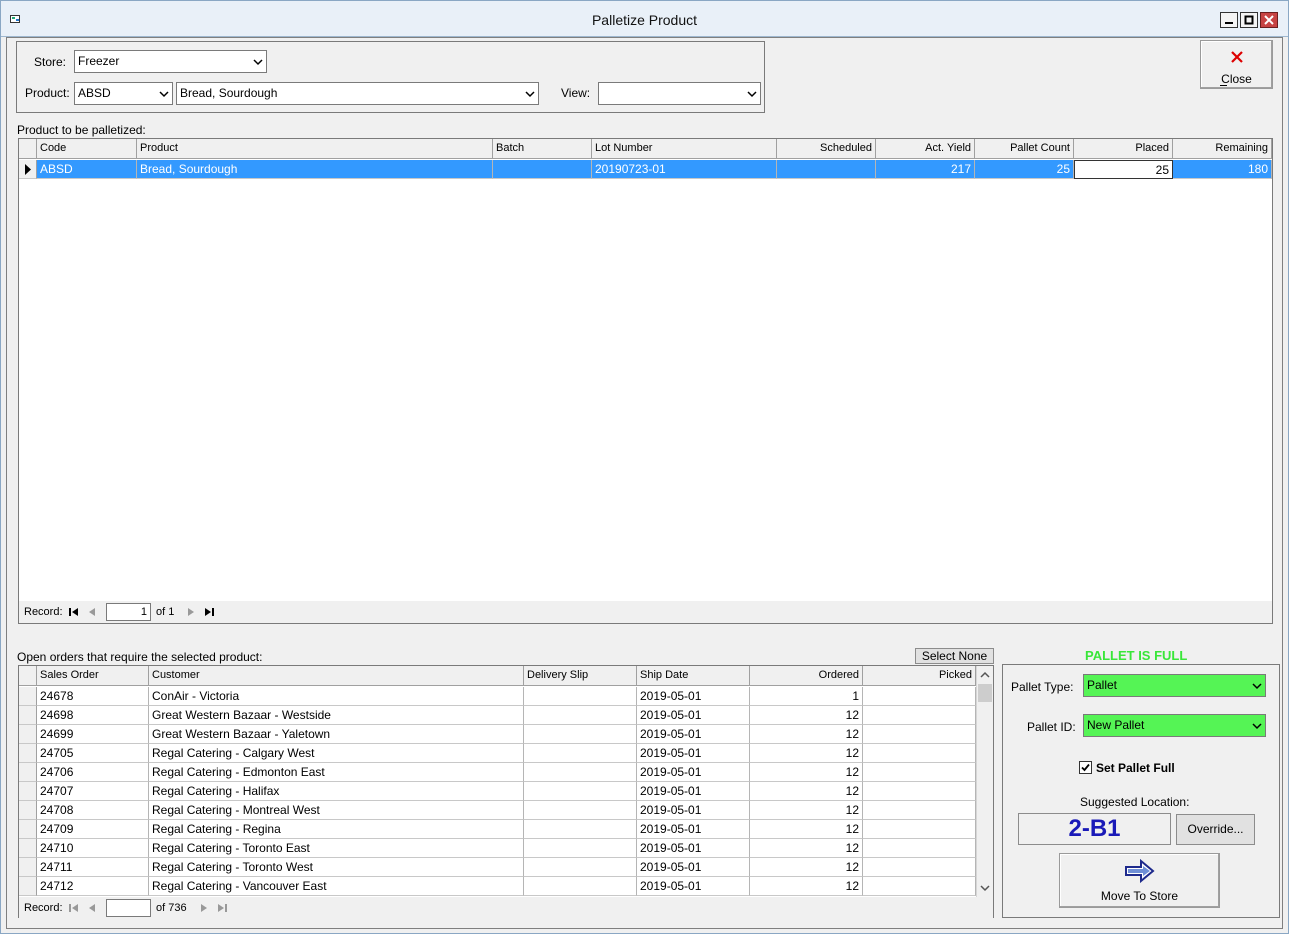 This screenshot has height=934, width=1289. What do you see at coordinates (336, 753) in the screenshot?
I see `cell-customer: Regal Catering - Calgary West` at bounding box center [336, 753].